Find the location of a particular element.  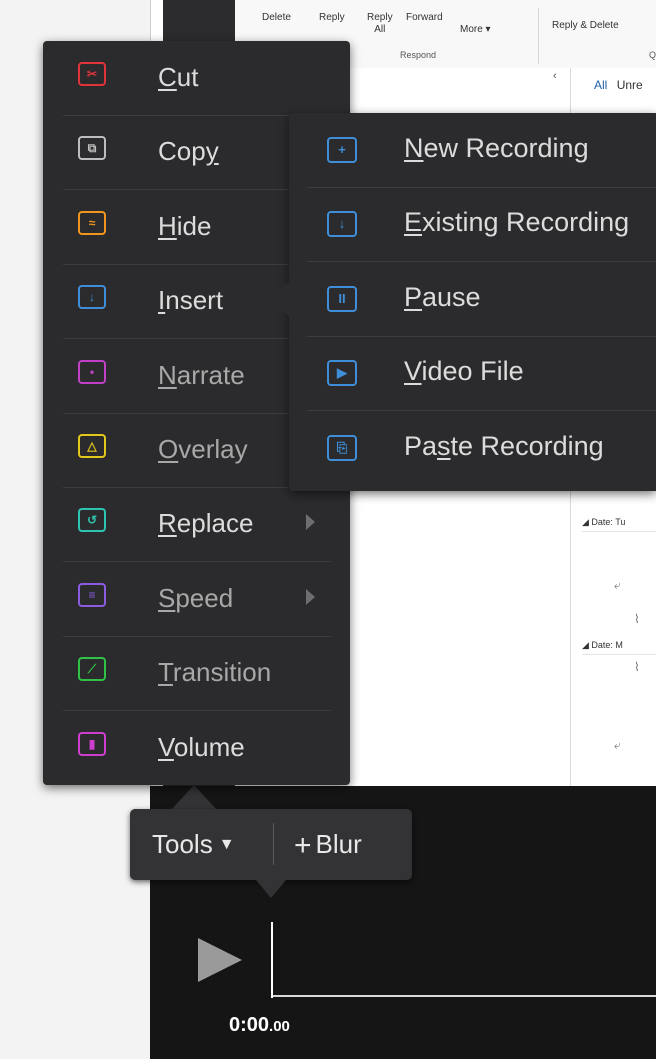

submenu-item-paste-recording: ⎘ Paste Recording is located at coordinates (481, 448).